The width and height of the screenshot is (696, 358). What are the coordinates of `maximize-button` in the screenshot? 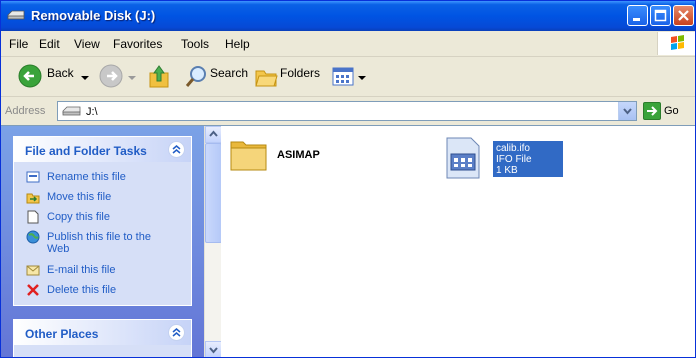 It's located at (660, 15).